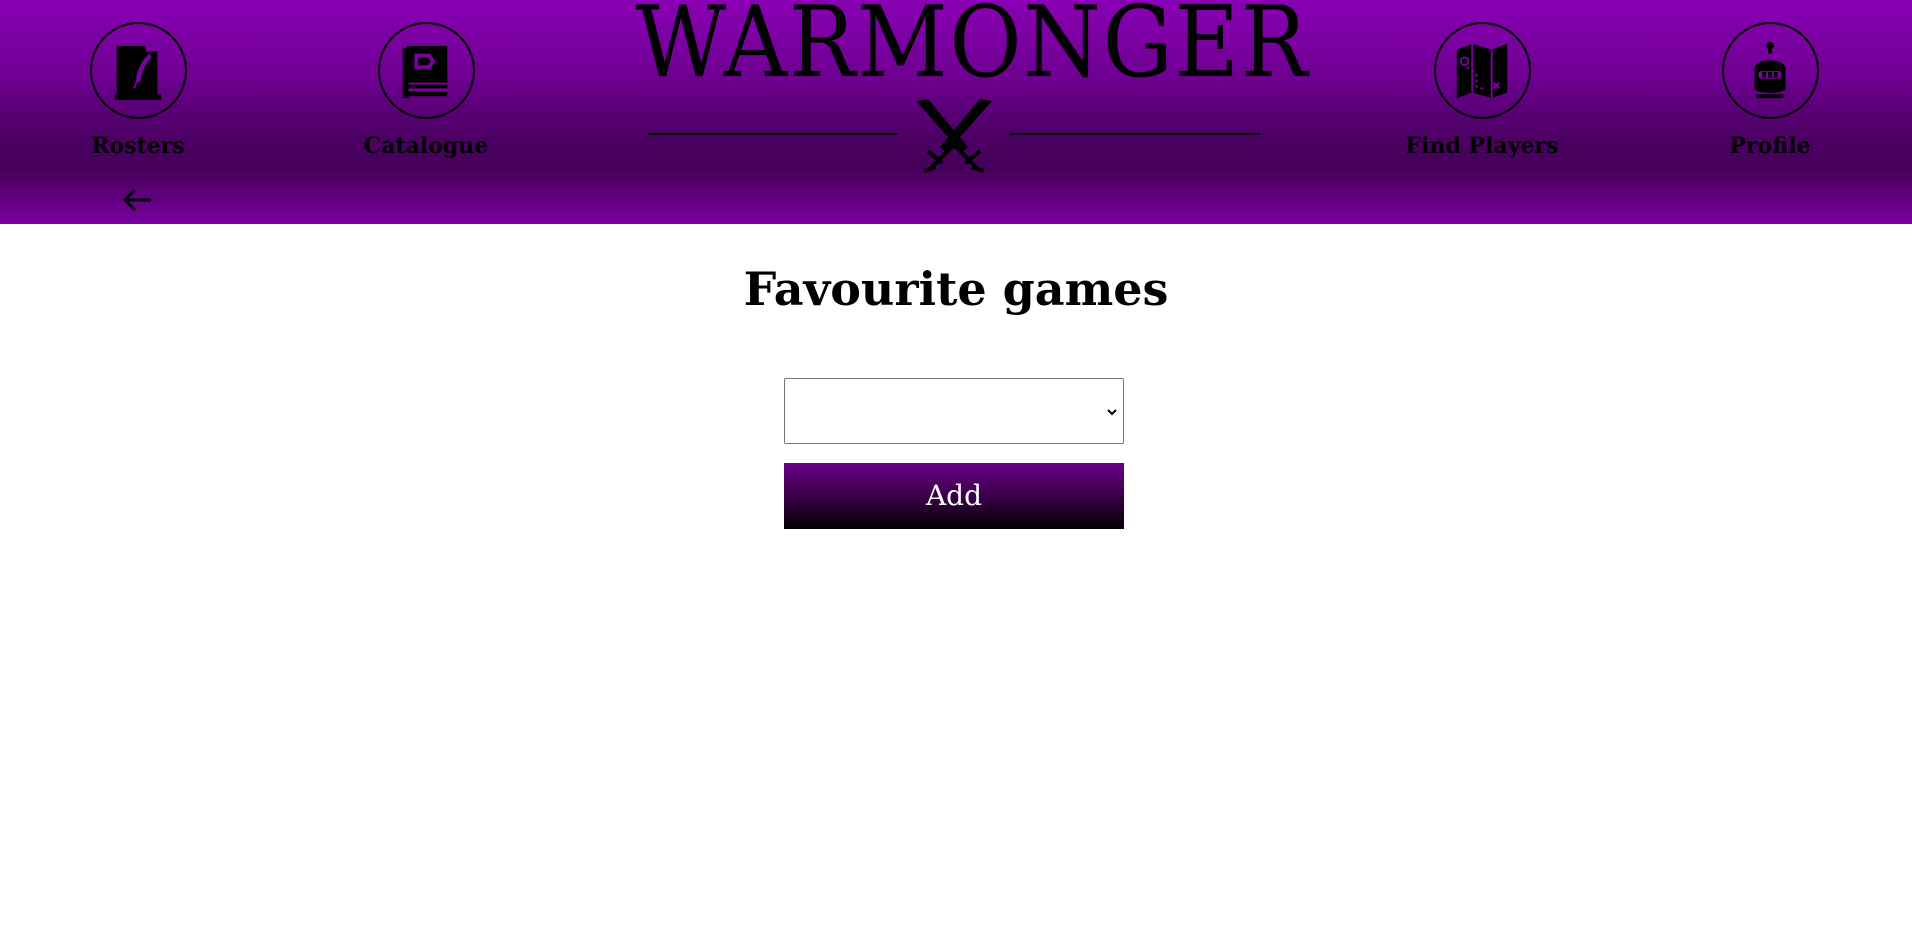 This screenshot has height=937, width=1912. I want to click on nav-profile: Profile, so click(1770, 90).